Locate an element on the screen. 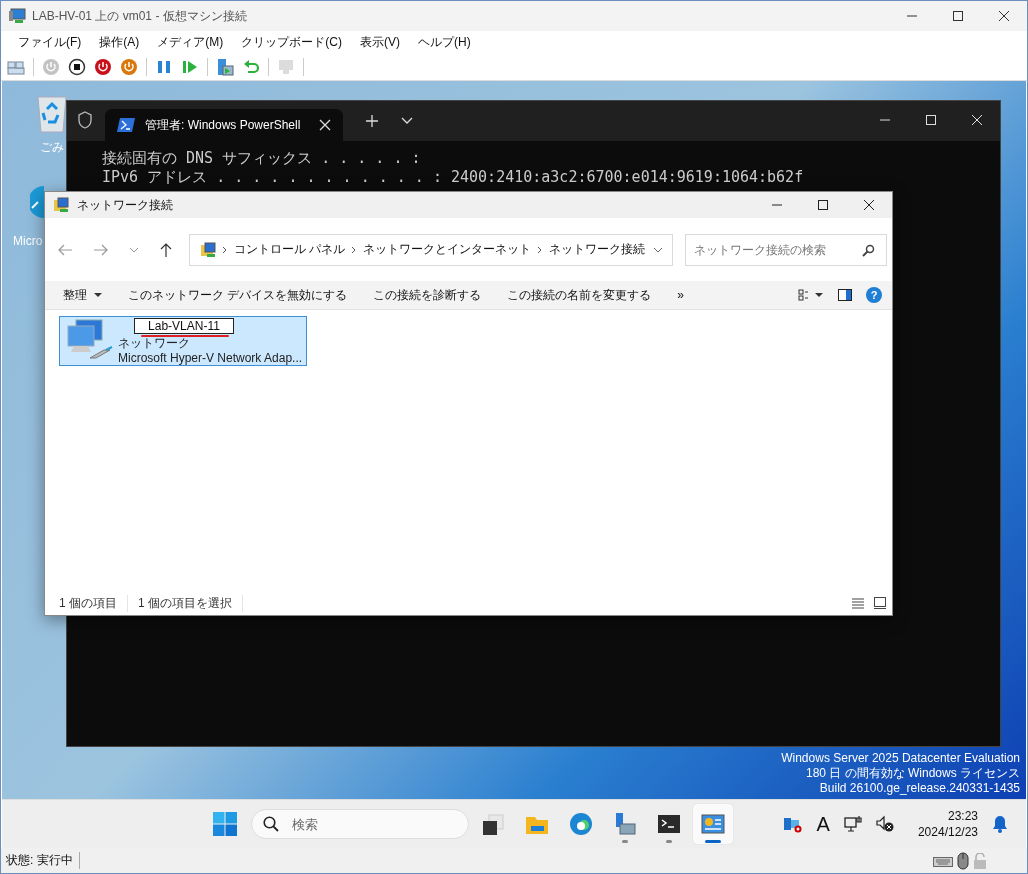 The image size is (1028, 874). network-icon is located at coordinates (852, 824).